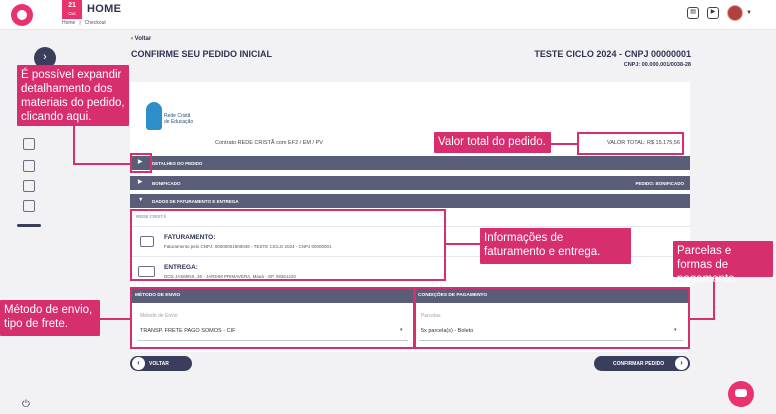  I want to click on accordion-details: ▶ DETALHES DO PEDIDO, so click(410, 163).